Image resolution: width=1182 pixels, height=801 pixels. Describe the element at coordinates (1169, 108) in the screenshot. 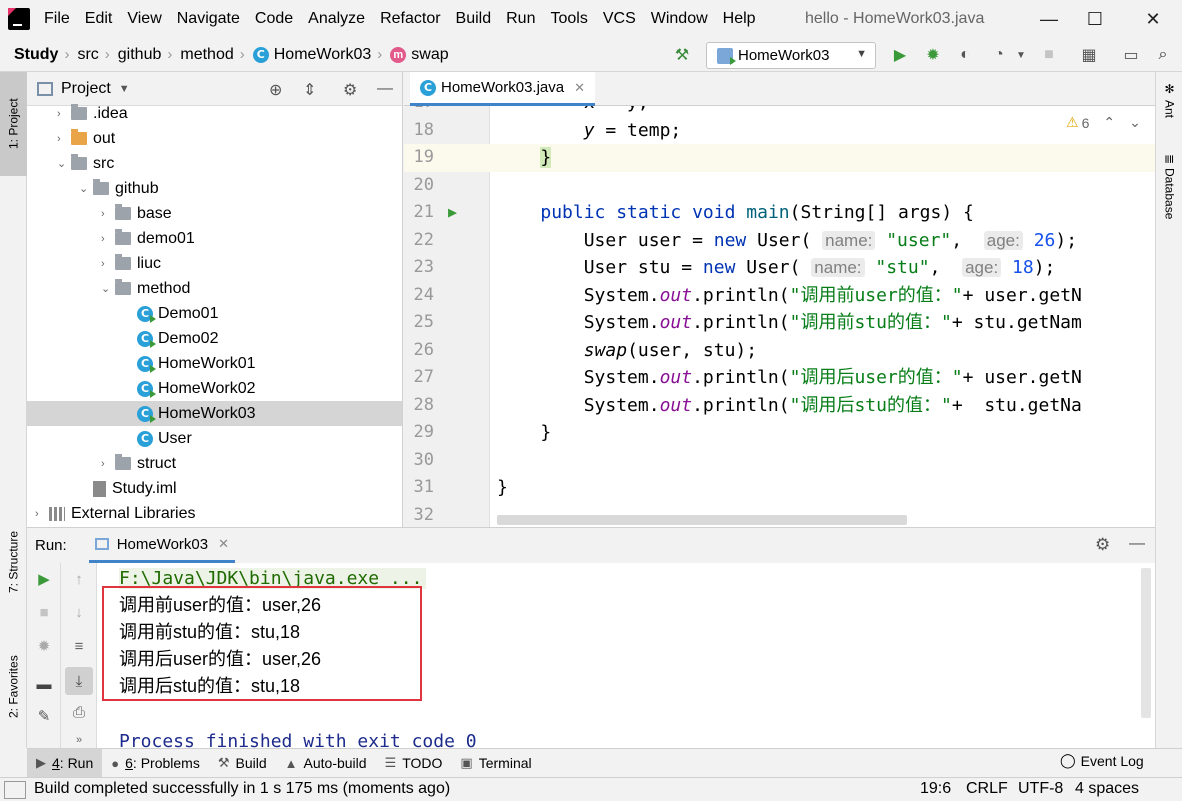

I see `tool-tab-ant: ✻ Ant` at that location.